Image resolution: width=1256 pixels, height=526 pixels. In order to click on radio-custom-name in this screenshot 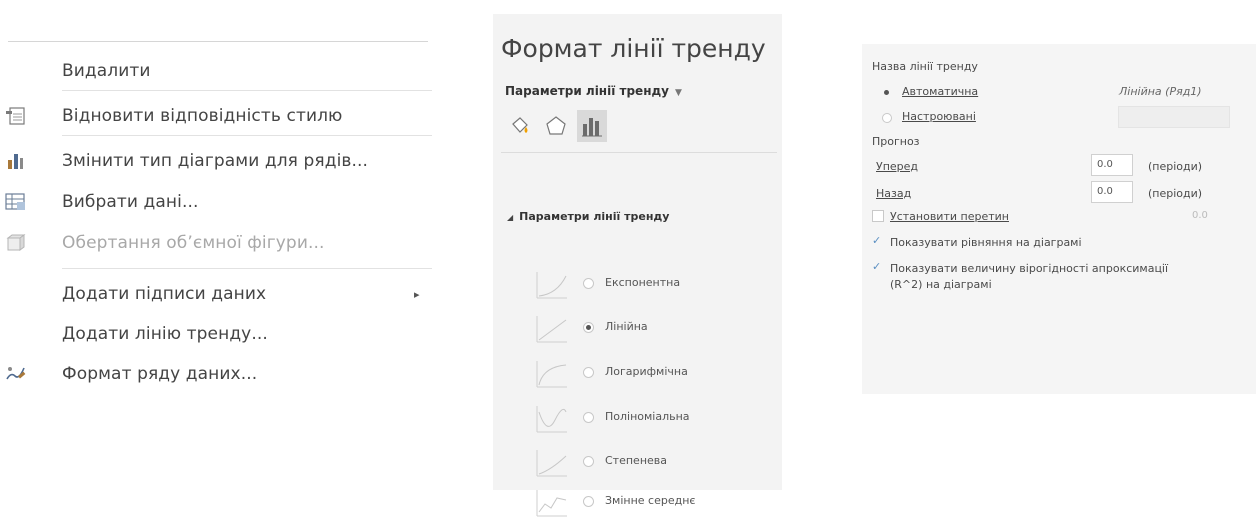, I will do `click(887, 118)`.